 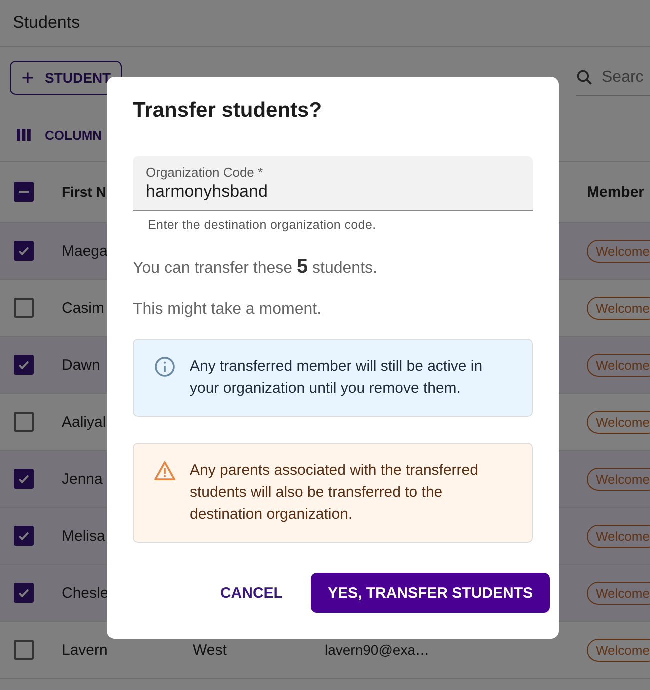 I want to click on cancel-button: CANCEL, so click(x=251, y=593).